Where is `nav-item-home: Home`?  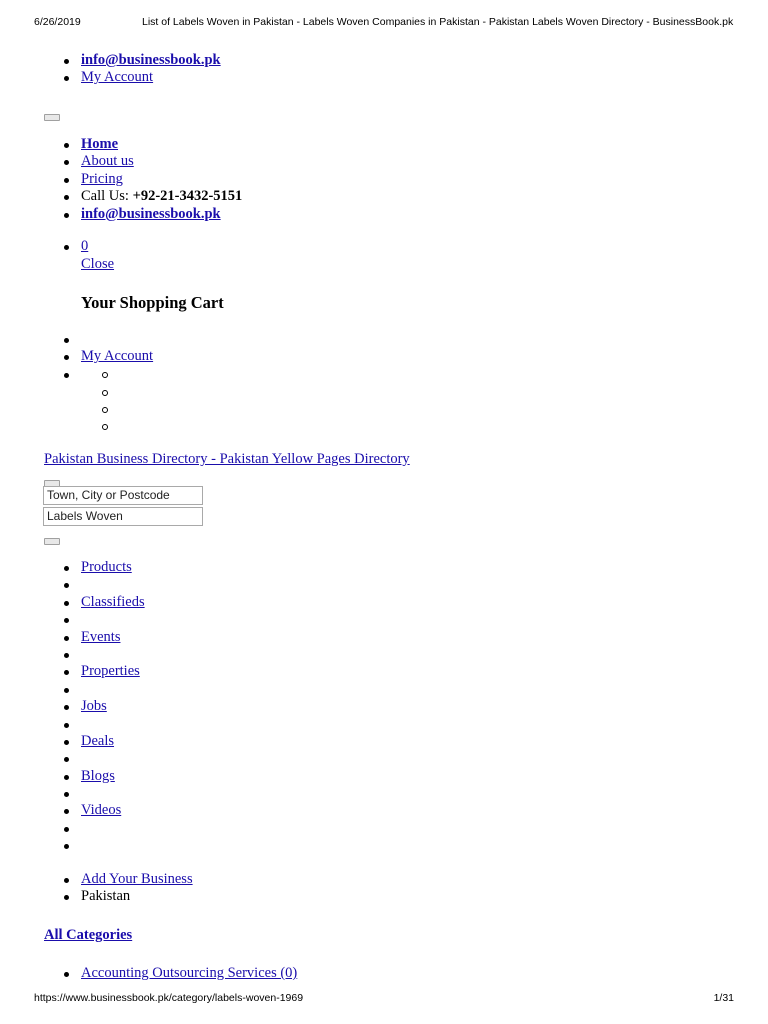 nav-item-home: Home is located at coordinates (152, 144).